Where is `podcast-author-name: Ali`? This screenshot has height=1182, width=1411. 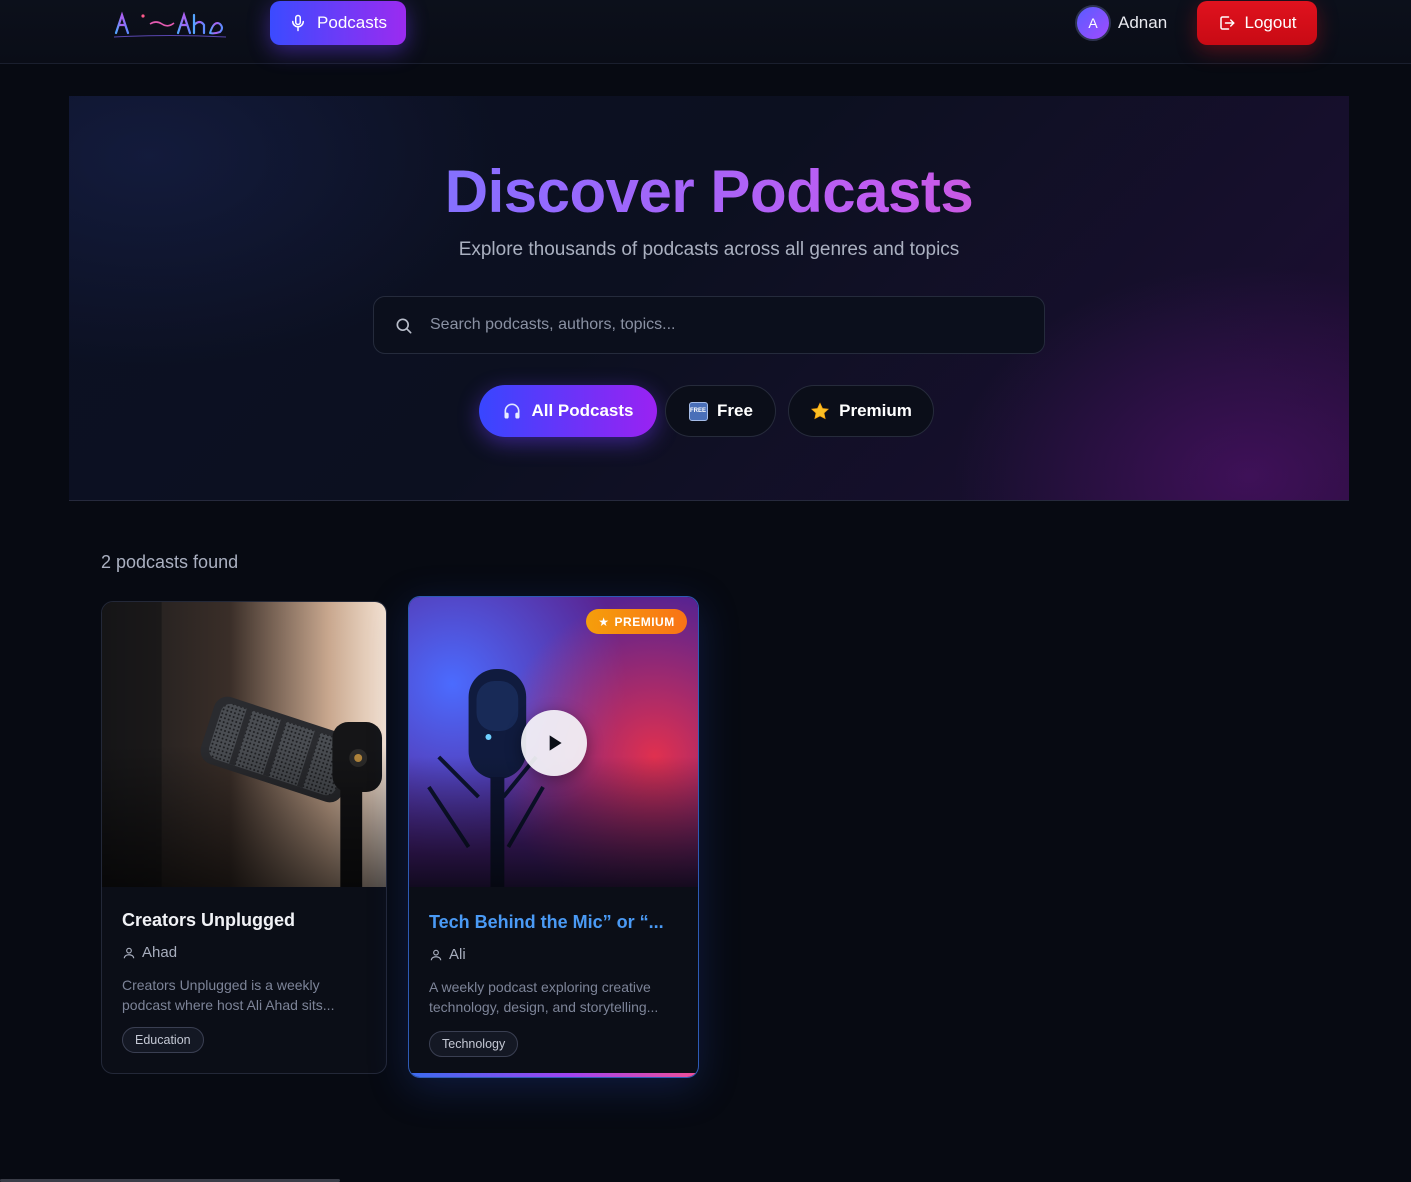 podcast-author-name: Ali is located at coordinates (457, 954).